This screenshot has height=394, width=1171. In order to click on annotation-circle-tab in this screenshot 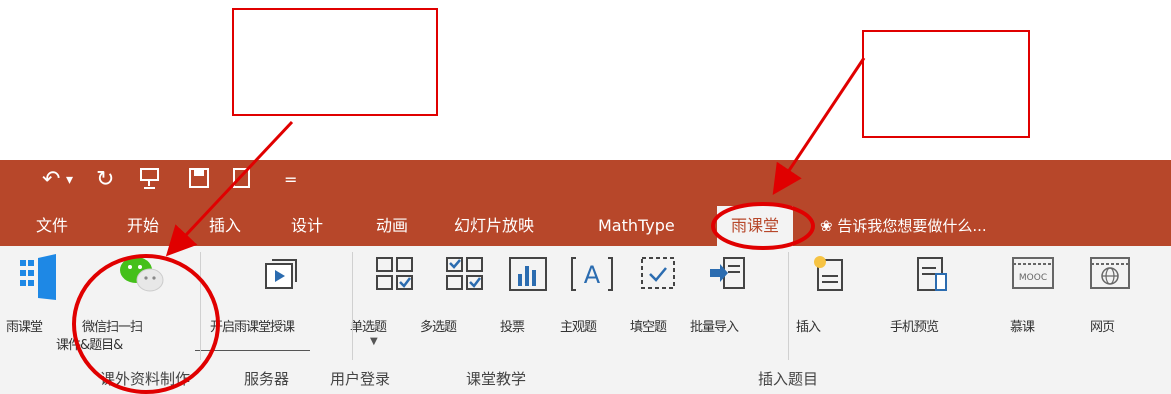, I will do `click(763, 226)`.